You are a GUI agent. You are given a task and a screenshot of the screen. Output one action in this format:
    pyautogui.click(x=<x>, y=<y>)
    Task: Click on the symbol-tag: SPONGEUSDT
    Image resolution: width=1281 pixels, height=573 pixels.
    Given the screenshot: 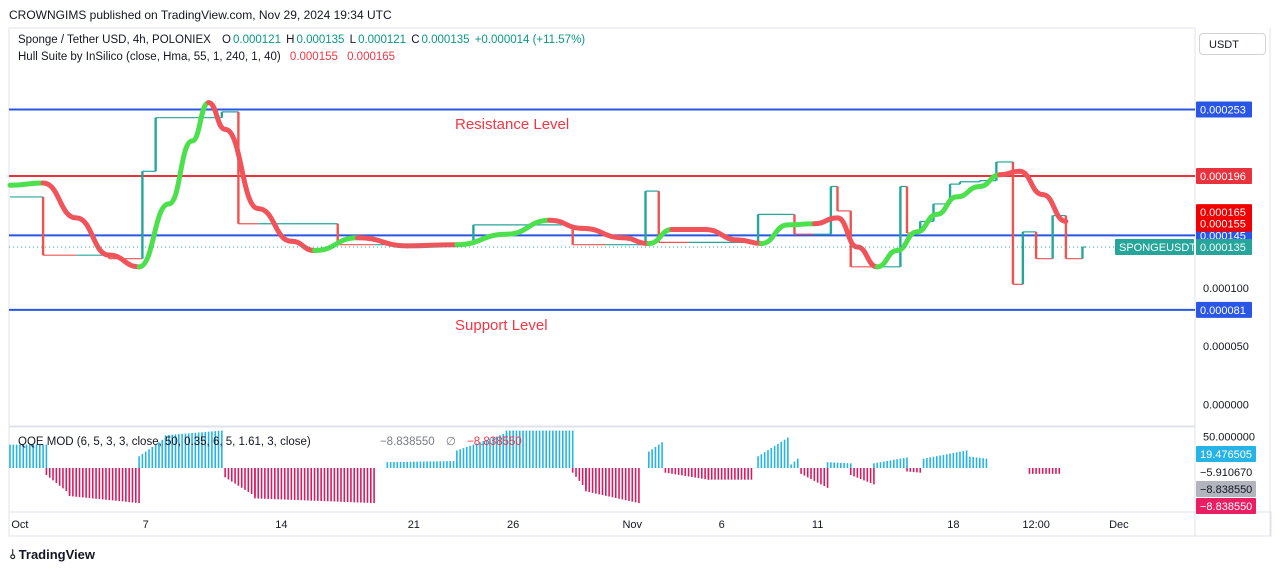 What is the action you would take?
    pyautogui.click(x=1155, y=247)
    